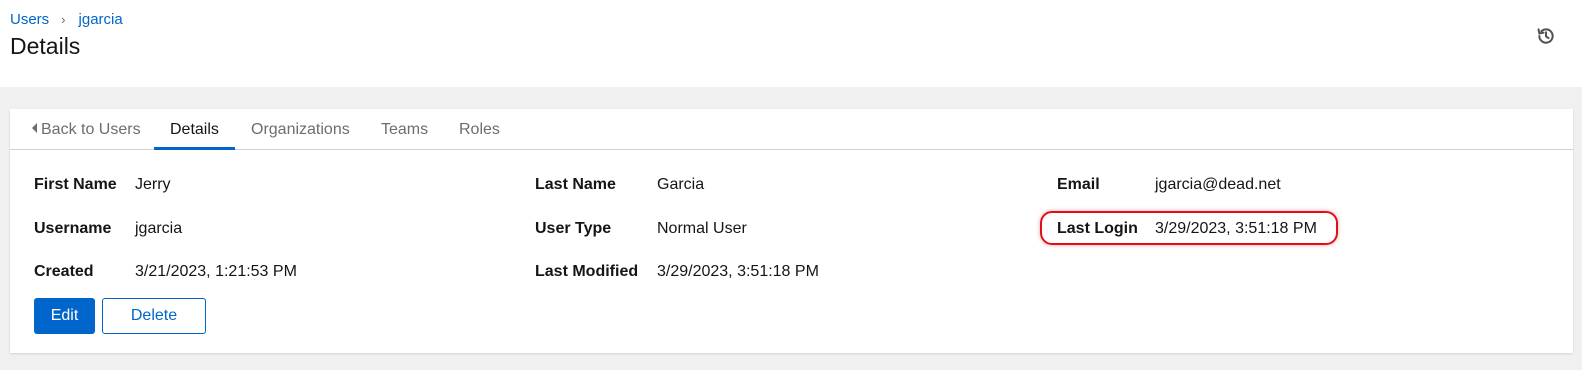 The image size is (1582, 370). I want to click on breadcrumb-user-link: jgarcia, so click(101, 19).